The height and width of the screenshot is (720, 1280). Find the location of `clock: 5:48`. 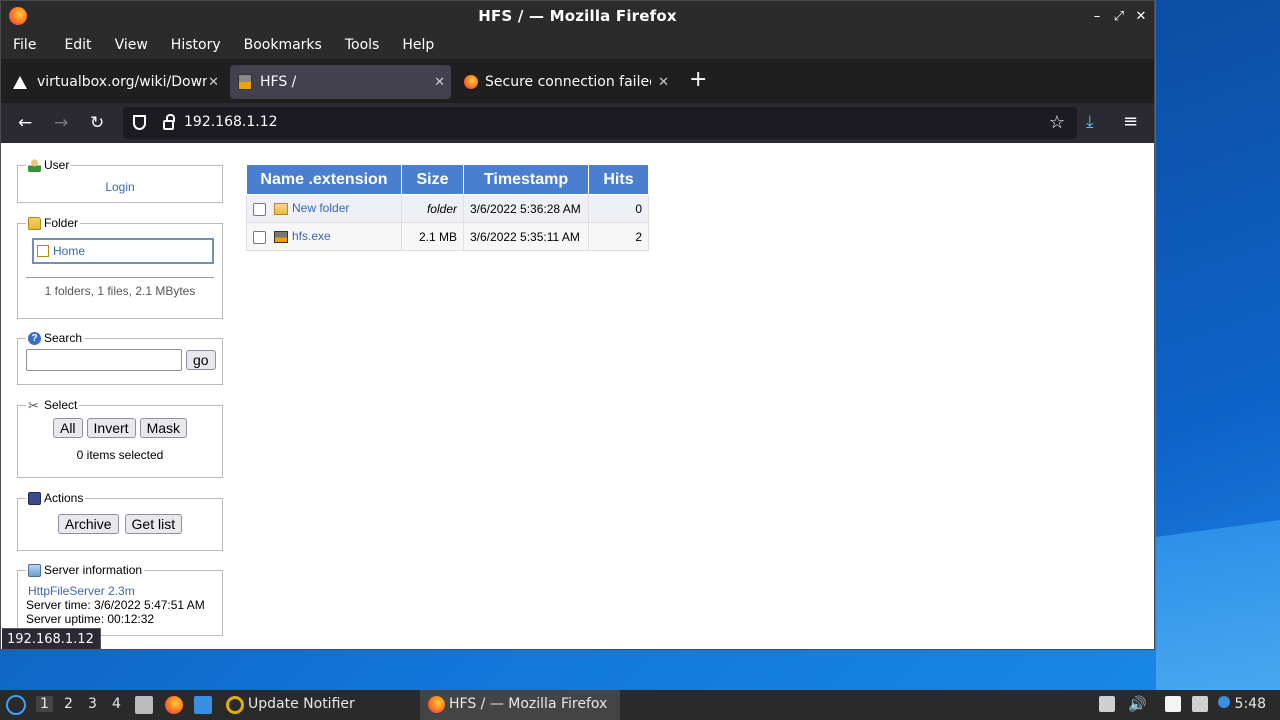

clock: 5:48 is located at coordinates (1250, 704).